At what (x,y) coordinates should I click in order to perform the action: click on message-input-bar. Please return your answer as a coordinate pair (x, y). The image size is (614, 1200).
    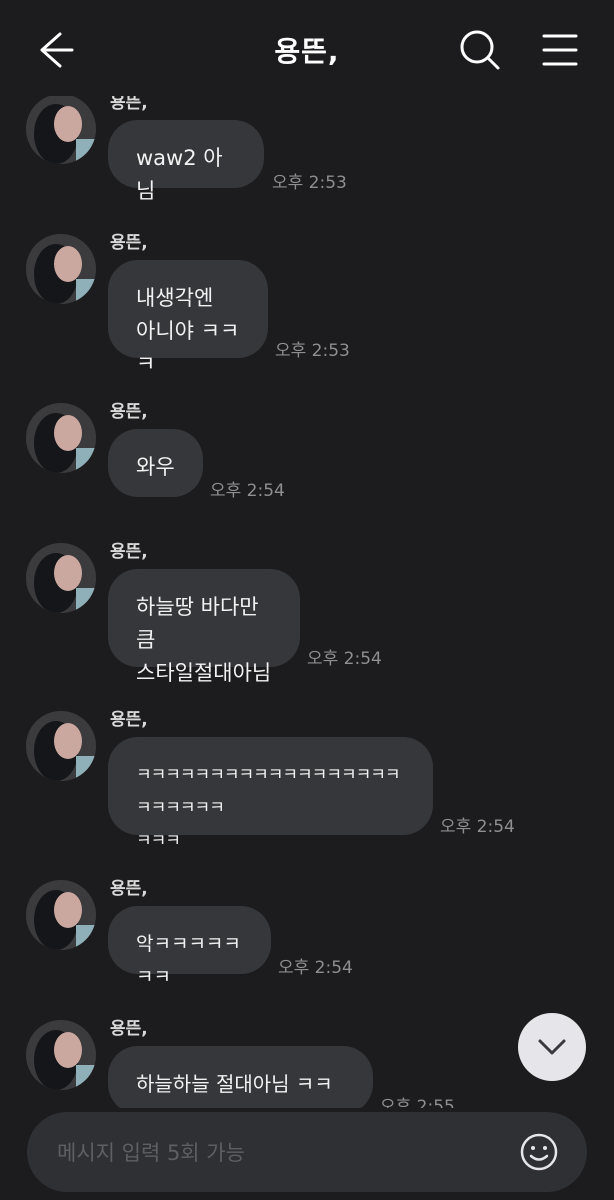
    Looking at the image, I should click on (307, 1153).